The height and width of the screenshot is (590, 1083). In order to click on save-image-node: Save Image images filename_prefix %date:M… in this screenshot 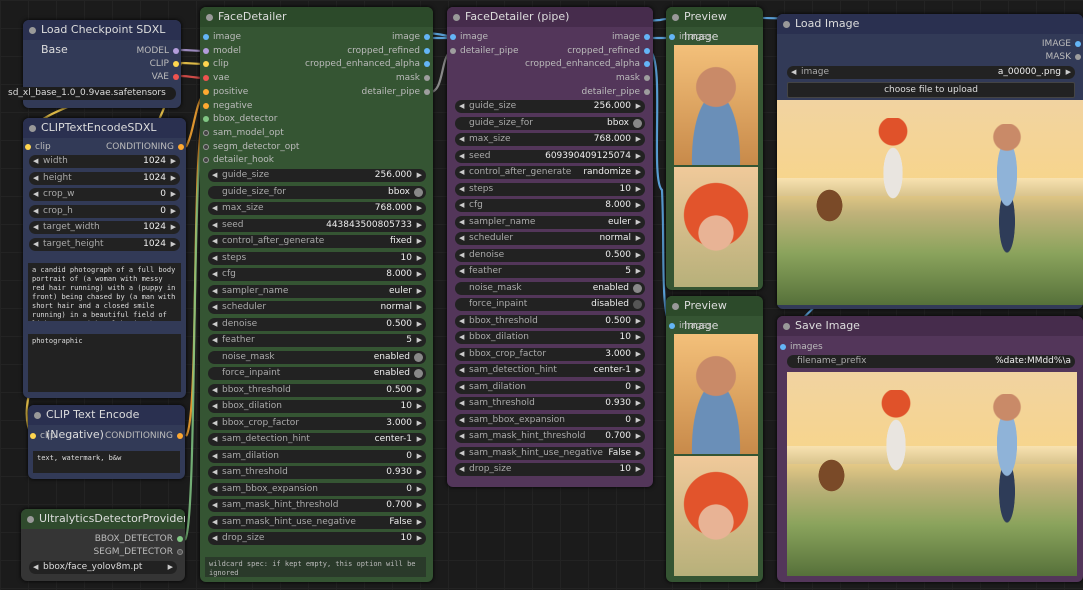, I will do `click(930, 449)`.